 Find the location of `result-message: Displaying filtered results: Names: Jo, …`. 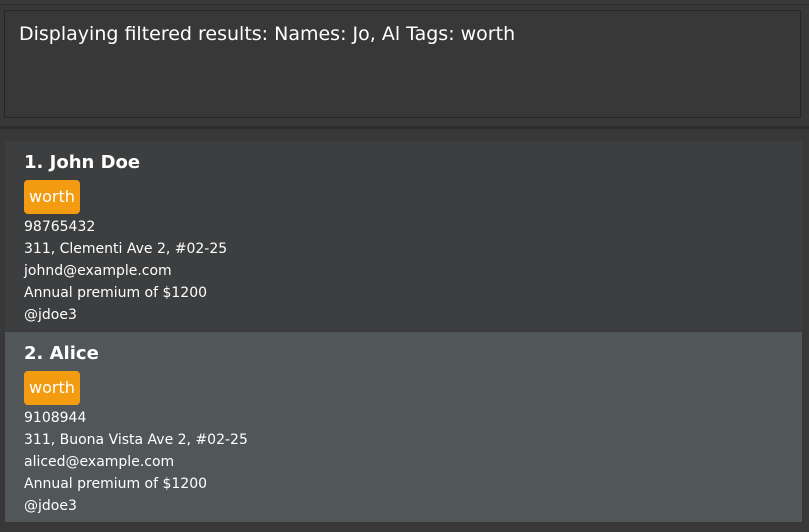

result-message: Displaying filtered results: Names: Jo, … is located at coordinates (267, 34).